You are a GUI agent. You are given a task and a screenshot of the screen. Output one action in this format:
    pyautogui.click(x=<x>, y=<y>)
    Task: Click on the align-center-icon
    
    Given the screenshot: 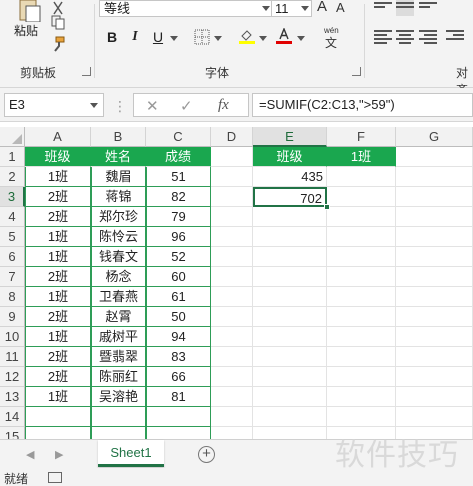 What is the action you would take?
    pyautogui.click(x=405, y=36)
    